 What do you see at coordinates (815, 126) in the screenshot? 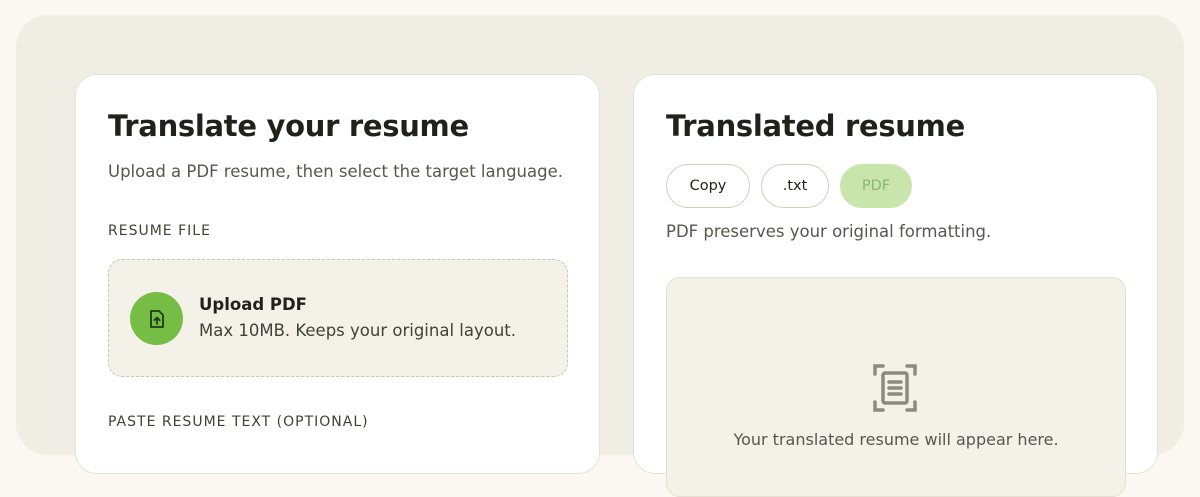
I see `translated-title: Translated resume` at bounding box center [815, 126].